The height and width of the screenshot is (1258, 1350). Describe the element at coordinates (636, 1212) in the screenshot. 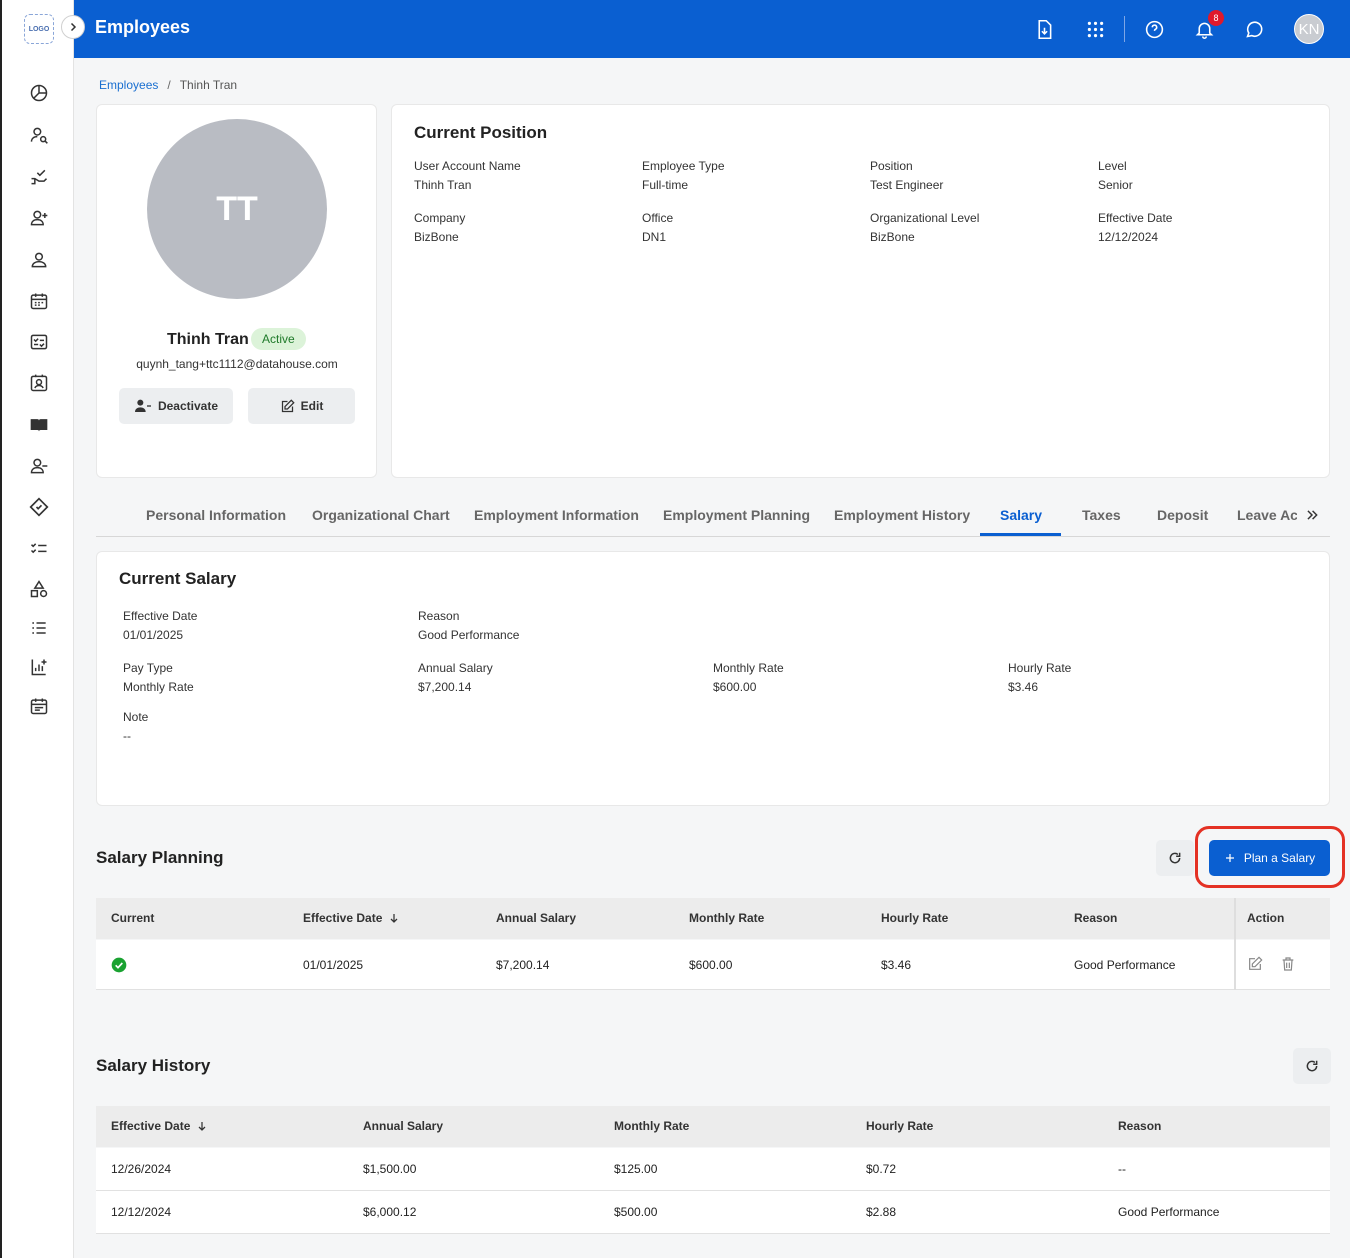

I see `history-row-monthly-rate: $500.00` at that location.